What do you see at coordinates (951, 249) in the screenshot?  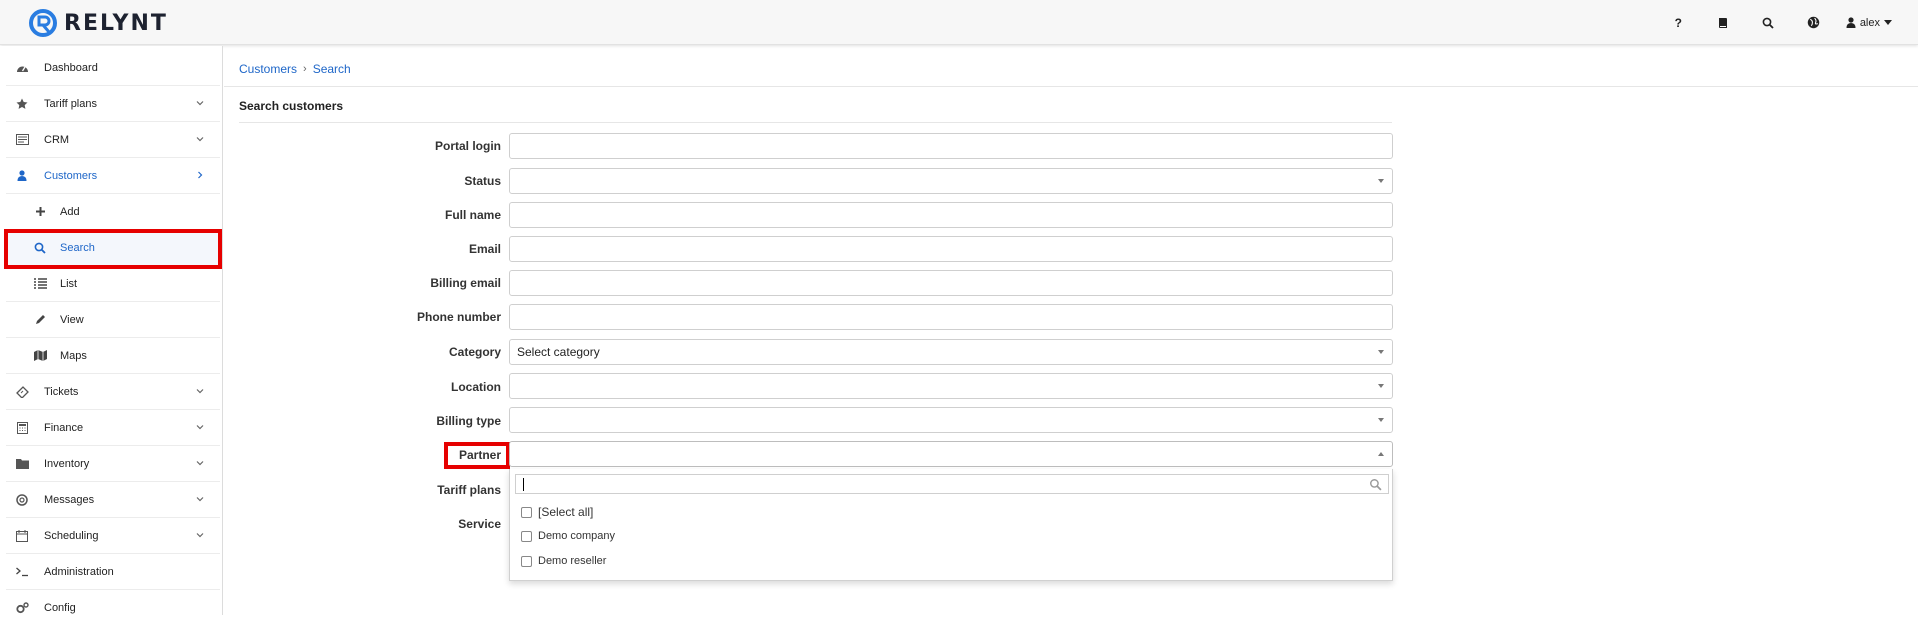 I see `email-input` at bounding box center [951, 249].